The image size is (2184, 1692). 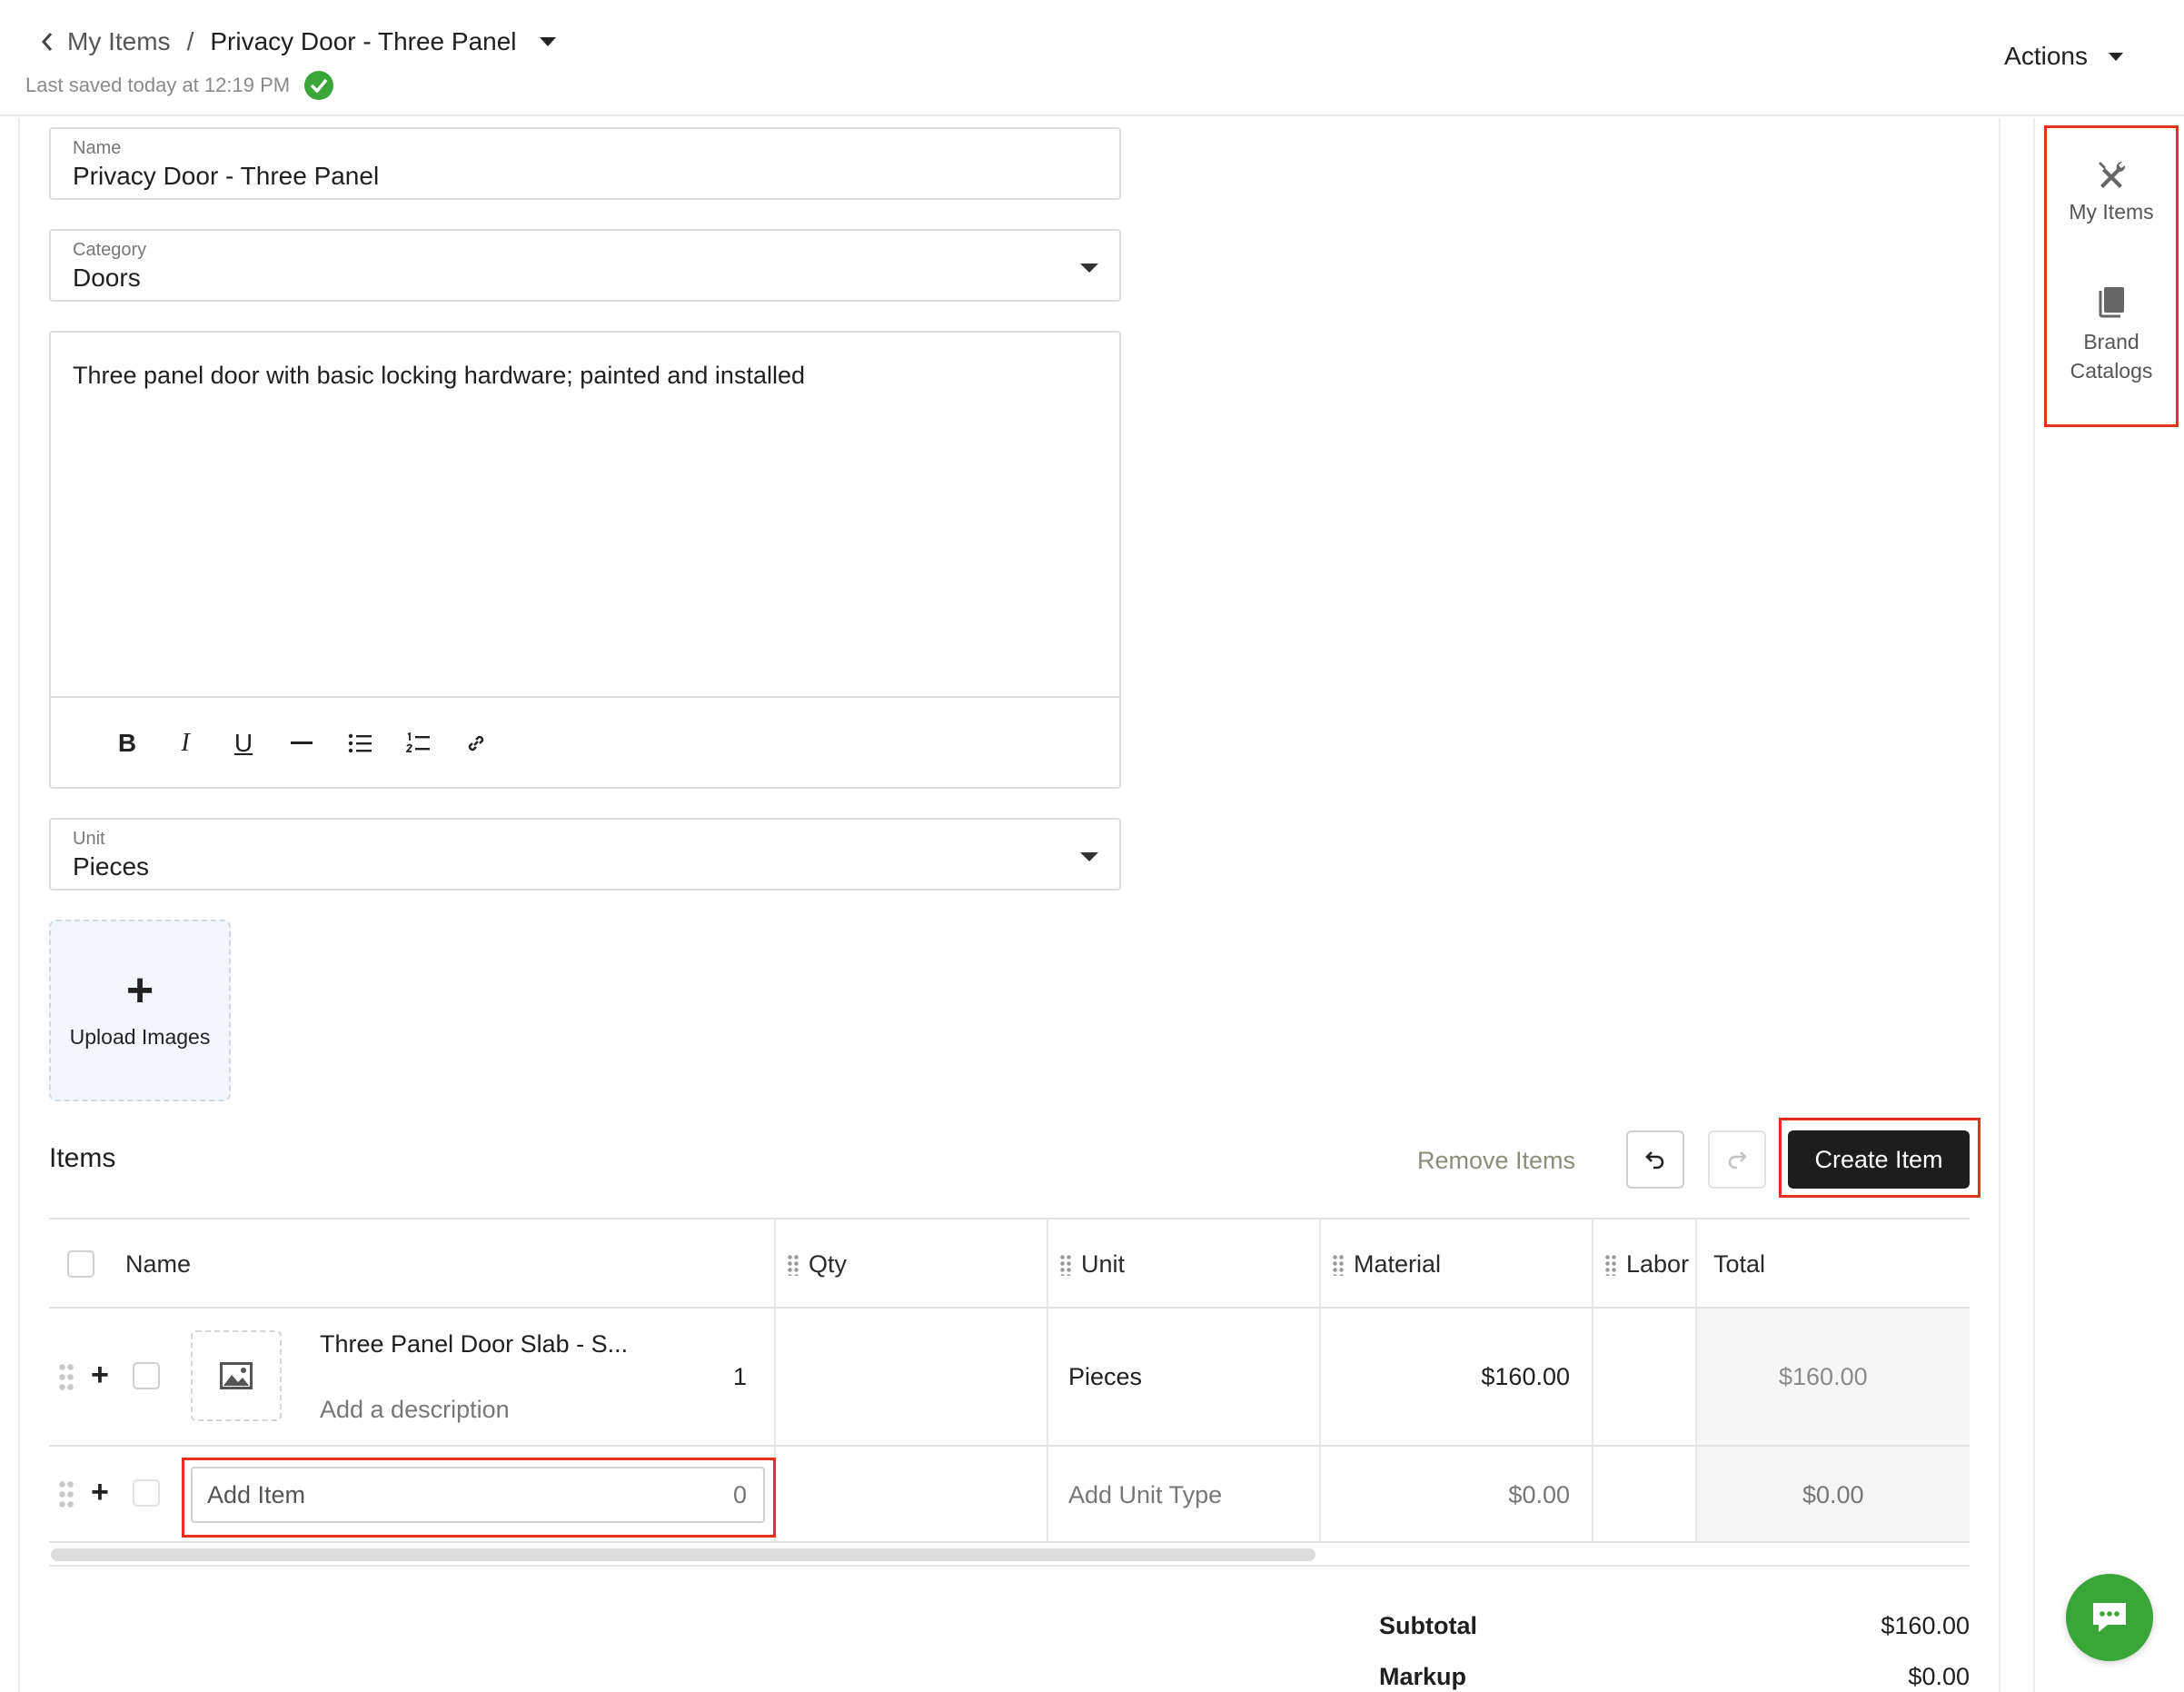 I want to click on editor-toolbar: B I U, so click(x=585, y=742).